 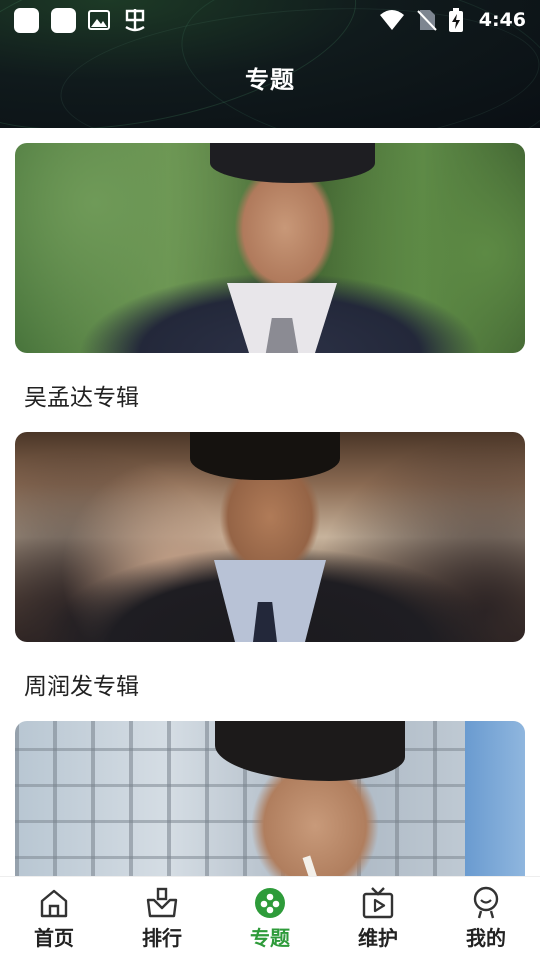 I want to click on nav-item-profile: 我的, so click(x=486, y=918).